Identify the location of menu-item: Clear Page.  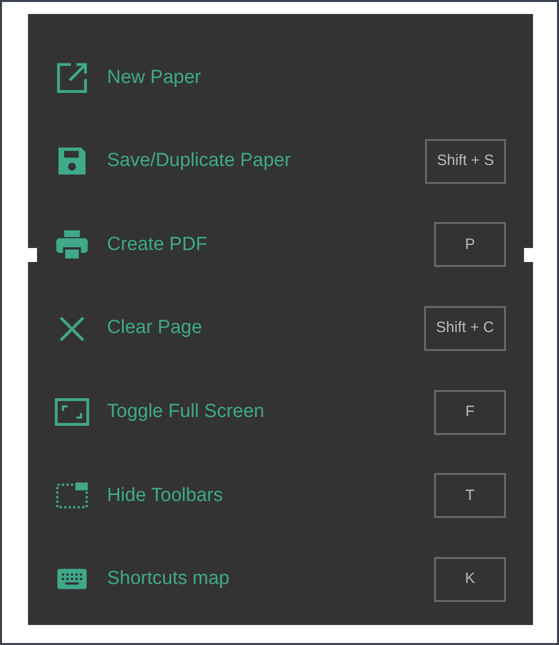
(154, 328).